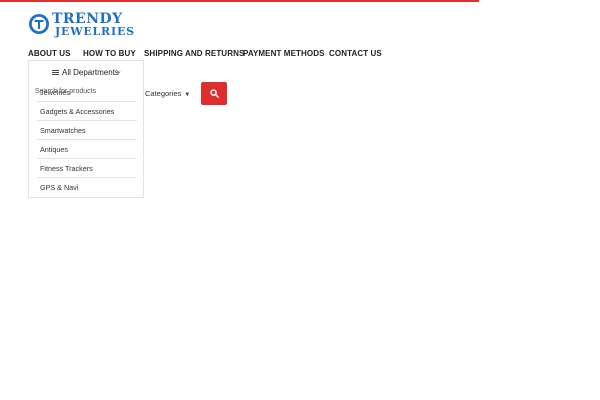  What do you see at coordinates (49, 53) in the screenshot?
I see `nav-about-us: ABOUT US` at bounding box center [49, 53].